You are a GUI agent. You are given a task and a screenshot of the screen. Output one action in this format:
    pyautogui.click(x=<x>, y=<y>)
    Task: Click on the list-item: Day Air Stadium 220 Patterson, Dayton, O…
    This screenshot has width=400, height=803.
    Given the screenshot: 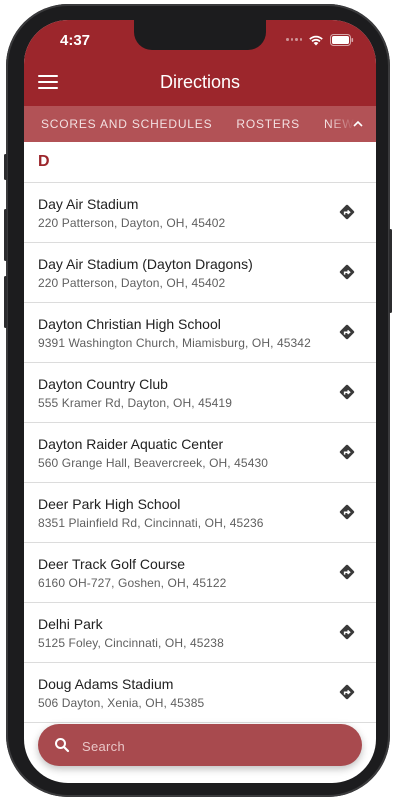 What is the action you would take?
    pyautogui.click(x=200, y=212)
    